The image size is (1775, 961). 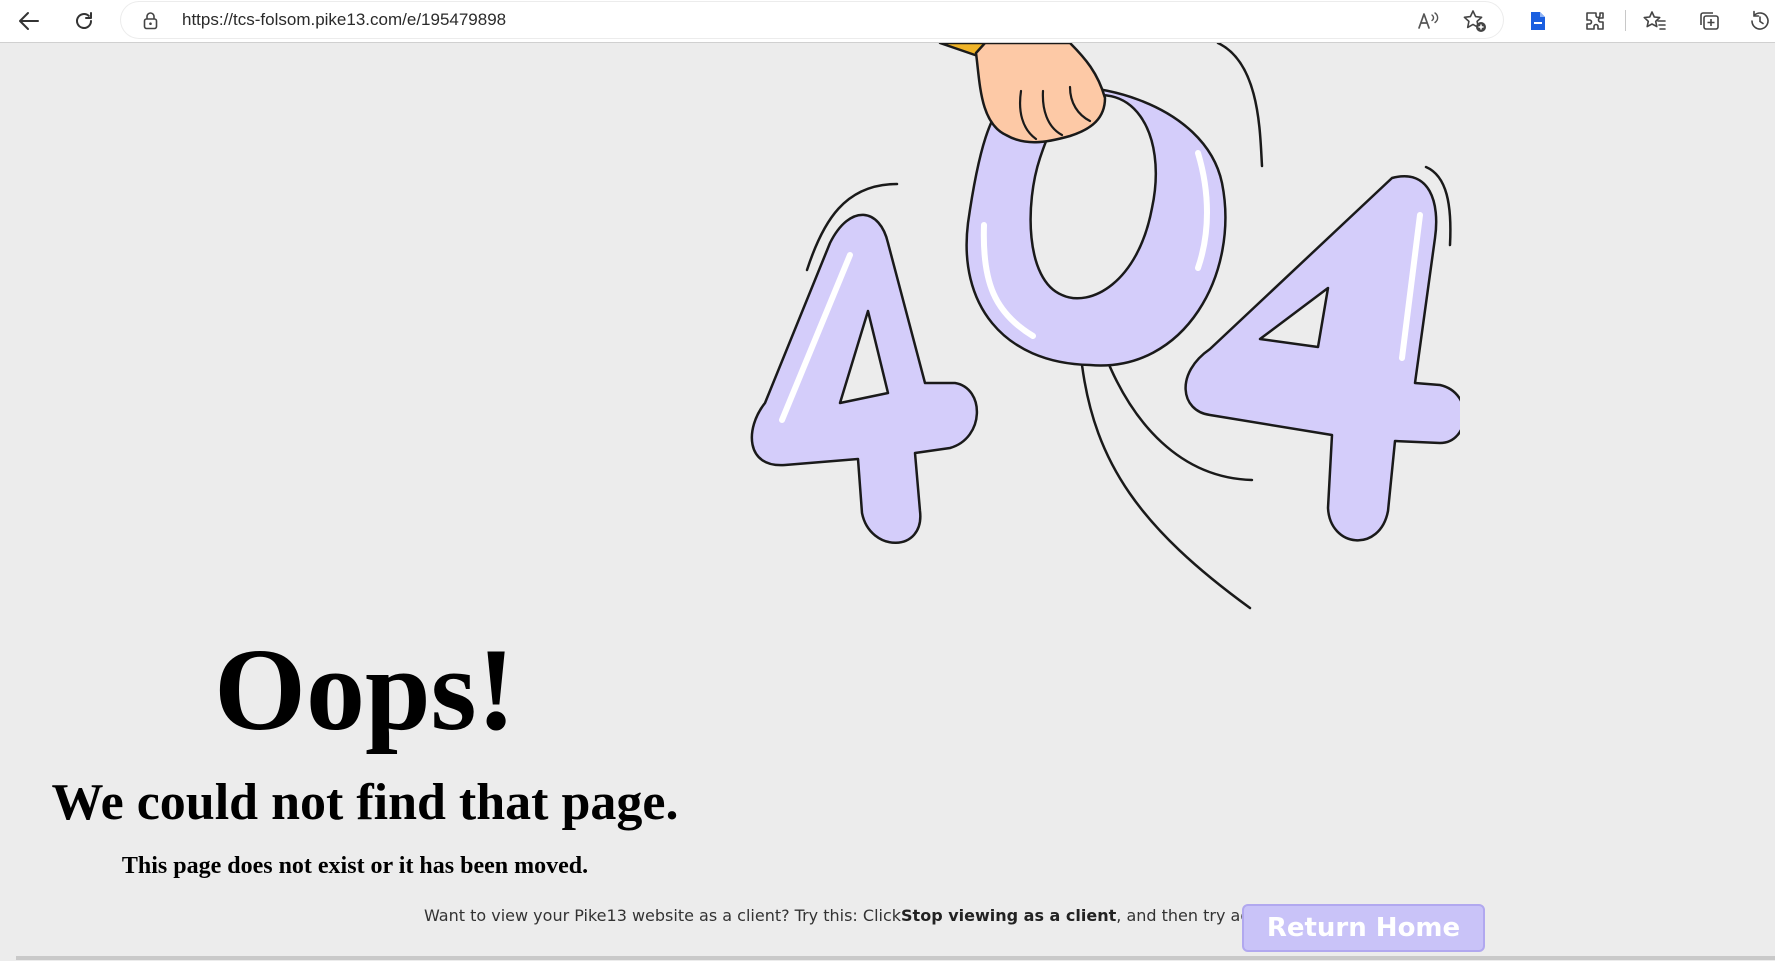 What do you see at coordinates (365, 689) in the screenshot?
I see `page-heading: Oops!` at bounding box center [365, 689].